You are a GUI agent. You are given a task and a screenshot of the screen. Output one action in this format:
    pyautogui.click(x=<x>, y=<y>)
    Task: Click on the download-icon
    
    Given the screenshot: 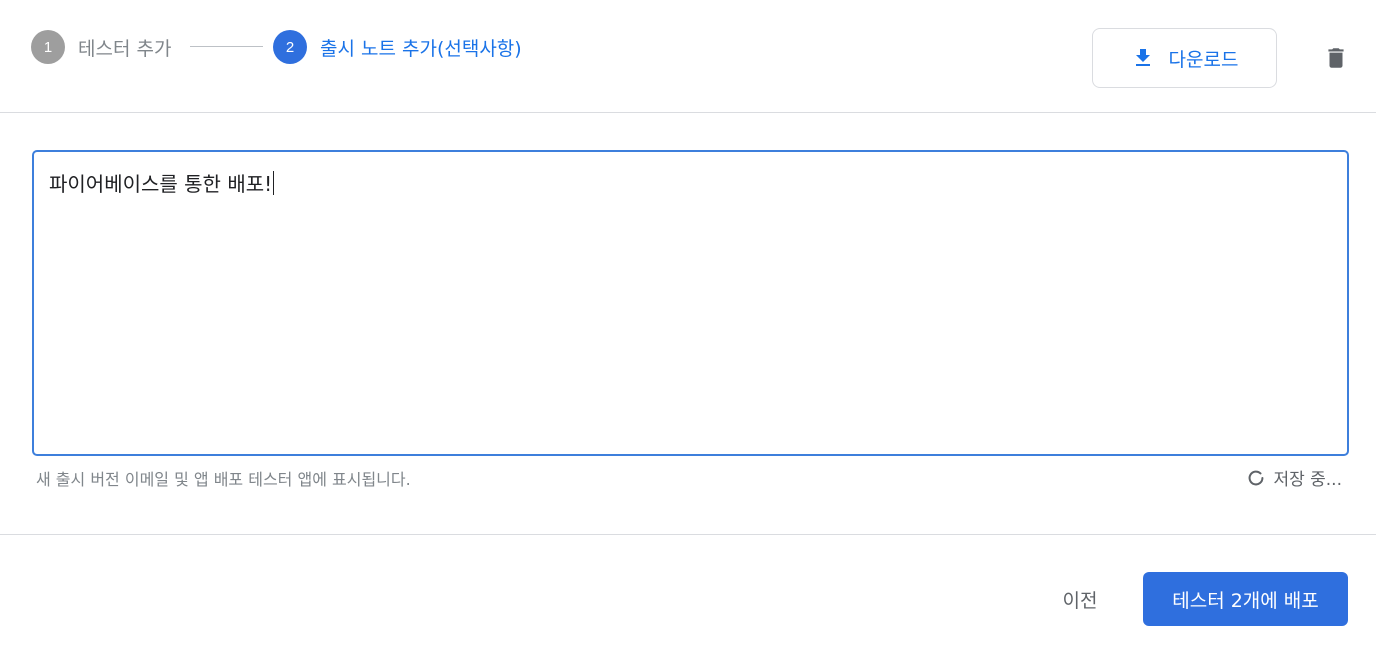 What is the action you would take?
    pyautogui.click(x=1142, y=57)
    